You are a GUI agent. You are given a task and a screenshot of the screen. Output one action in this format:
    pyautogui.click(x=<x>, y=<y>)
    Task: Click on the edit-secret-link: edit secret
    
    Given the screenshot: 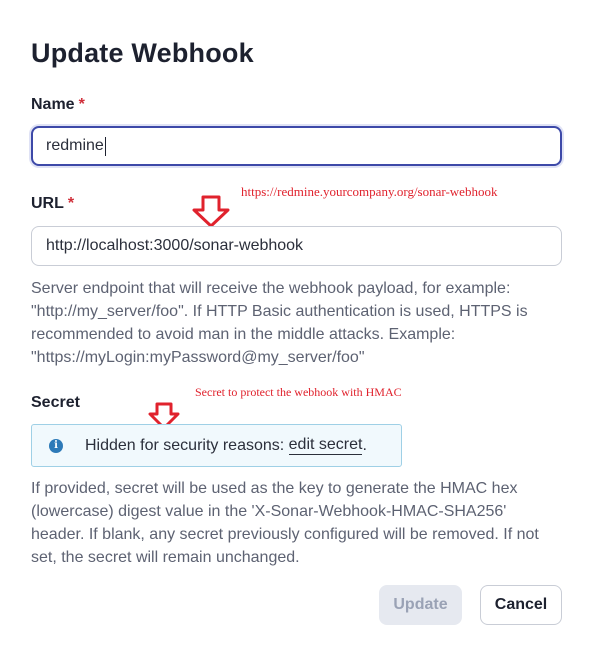 What is the action you would take?
    pyautogui.click(x=325, y=445)
    